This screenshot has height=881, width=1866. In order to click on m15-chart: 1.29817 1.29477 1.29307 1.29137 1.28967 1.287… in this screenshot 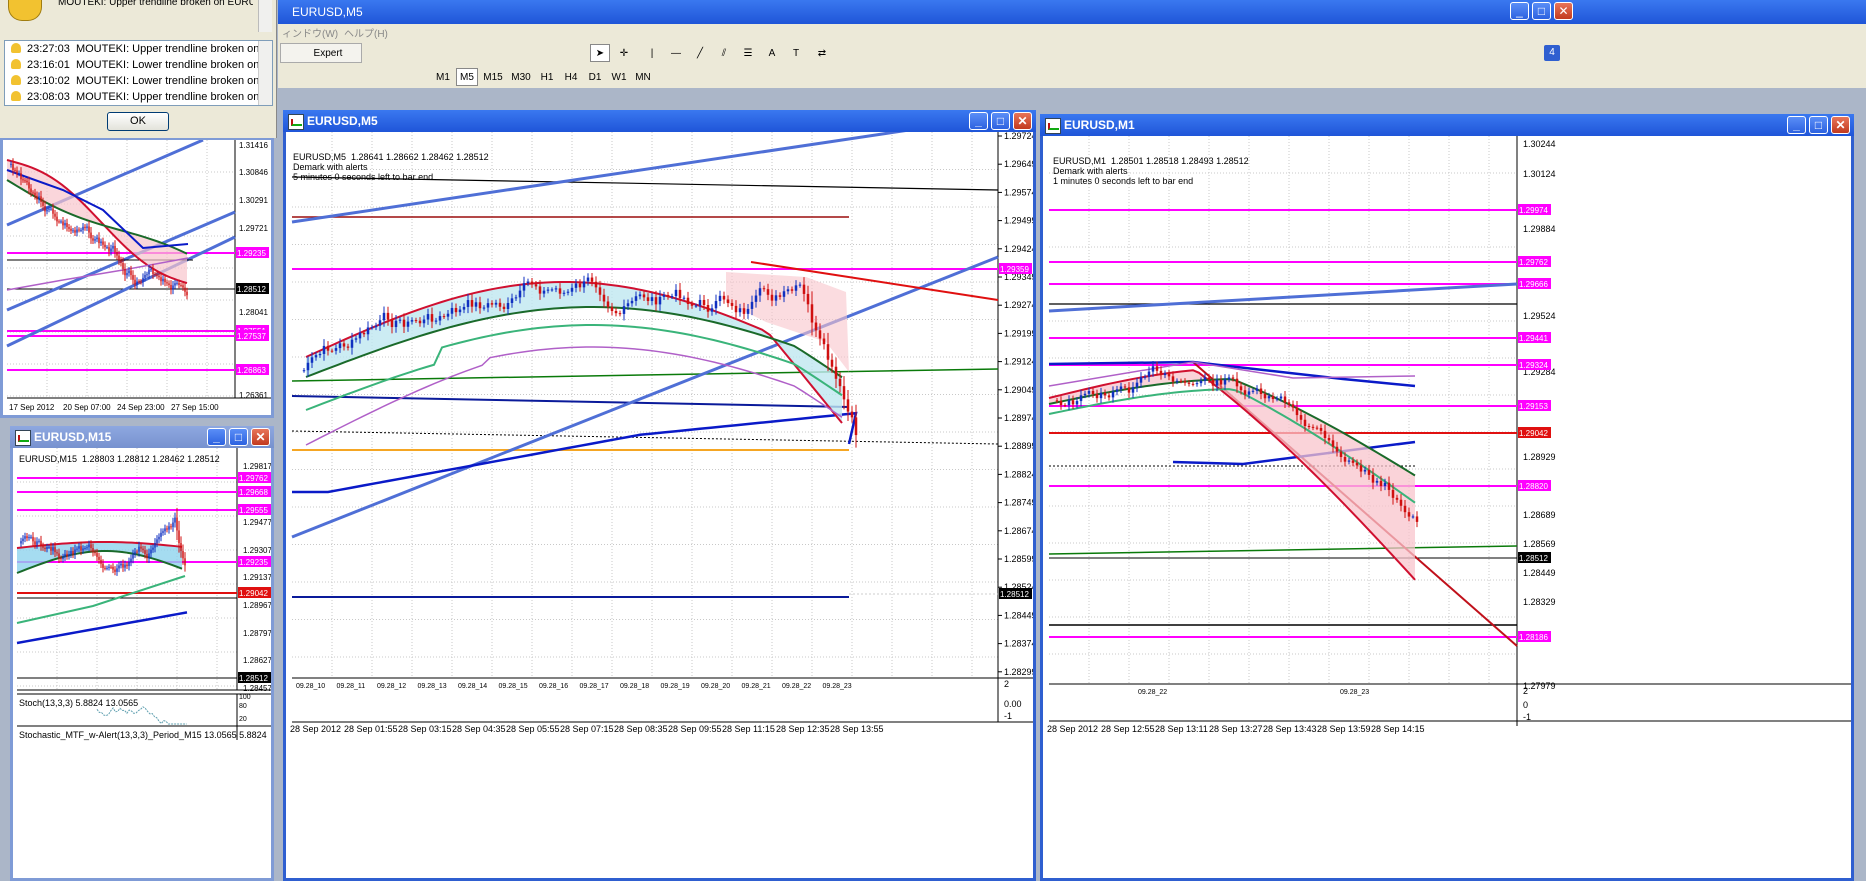, I will do `click(142, 664)`.